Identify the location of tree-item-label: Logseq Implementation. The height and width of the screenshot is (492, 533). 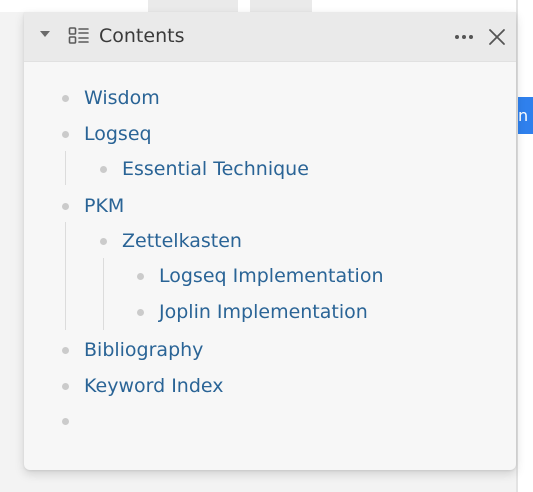
(271, 276).